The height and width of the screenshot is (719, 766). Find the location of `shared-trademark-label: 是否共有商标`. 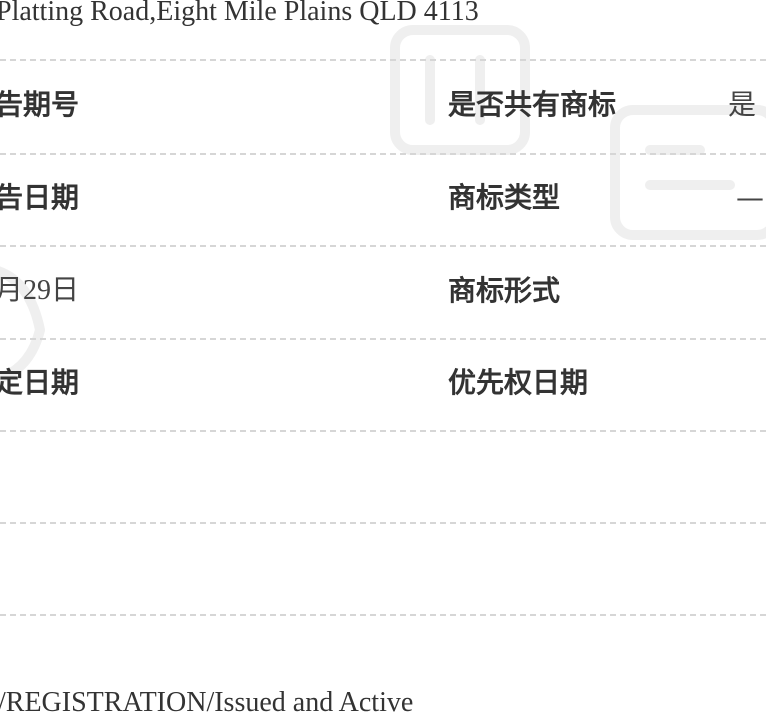

shared-trademark-label: 是否共有商标 is located at coordinates (532, 104).